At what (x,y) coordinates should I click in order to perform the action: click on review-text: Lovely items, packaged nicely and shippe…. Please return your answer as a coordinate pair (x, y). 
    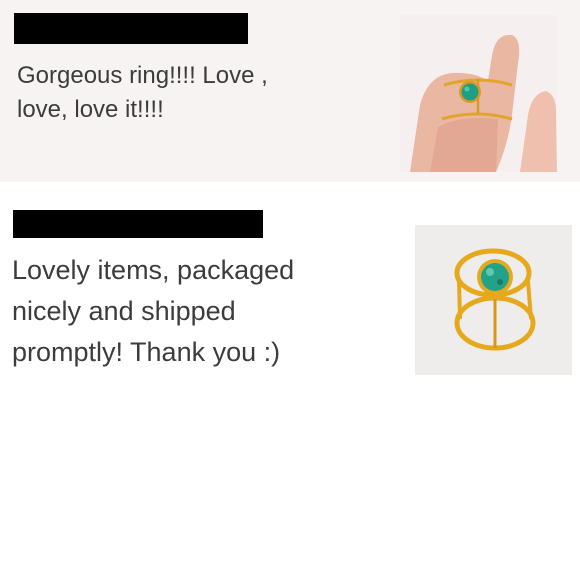
    Looking at the image, I should click on (153, 311).